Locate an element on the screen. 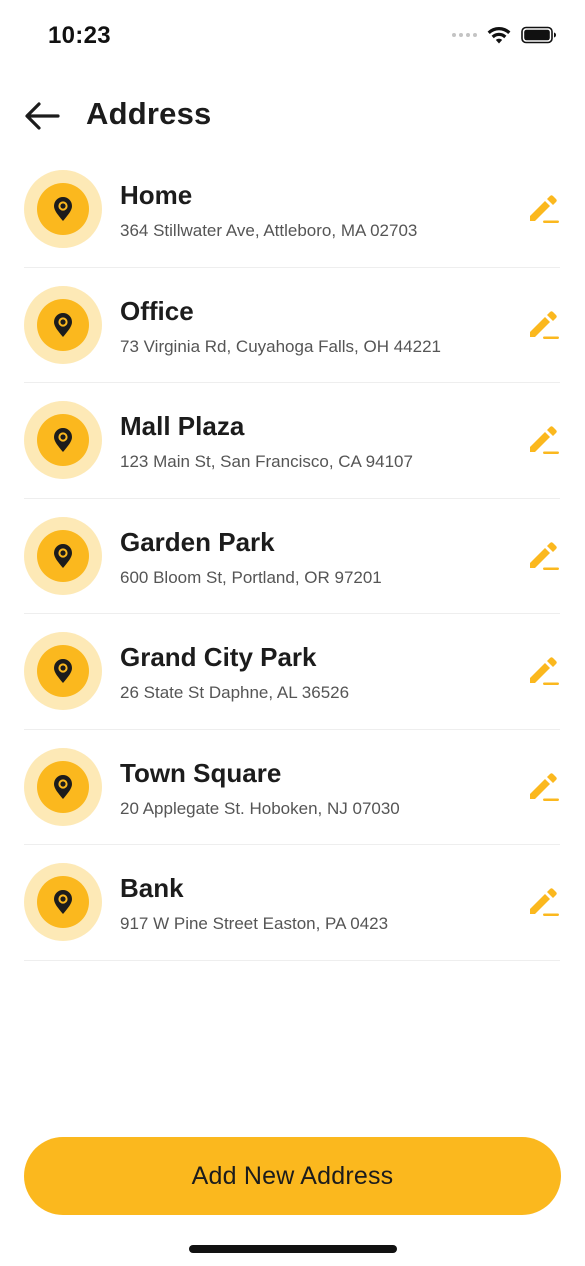 The width and height of the screenshot is (585, 1266). signal-dots-icon is located at coordinates (464, 35).